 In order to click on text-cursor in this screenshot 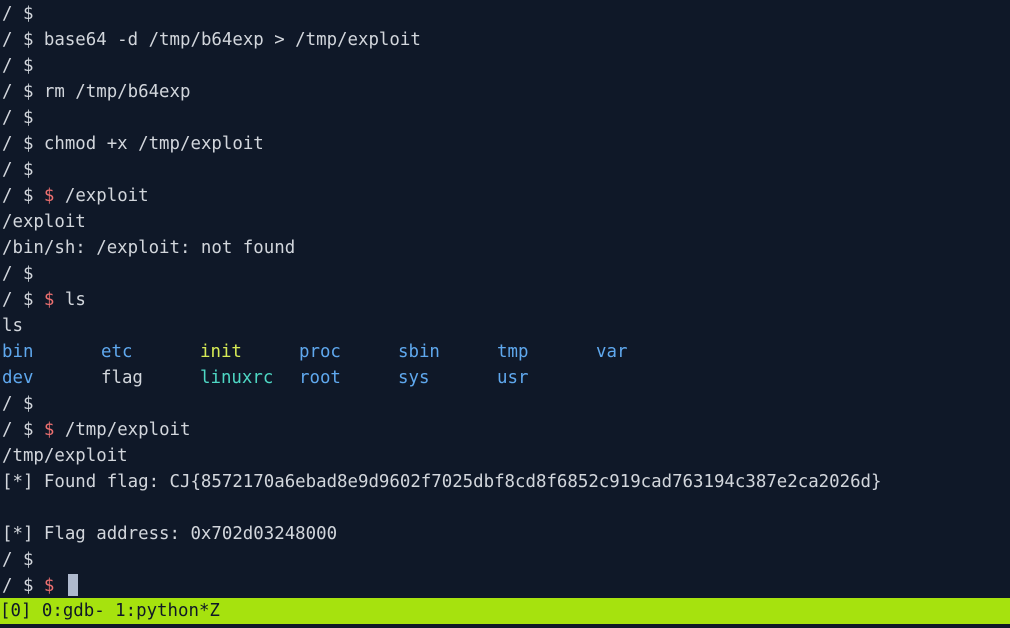, I will do `click(72, 585)`.